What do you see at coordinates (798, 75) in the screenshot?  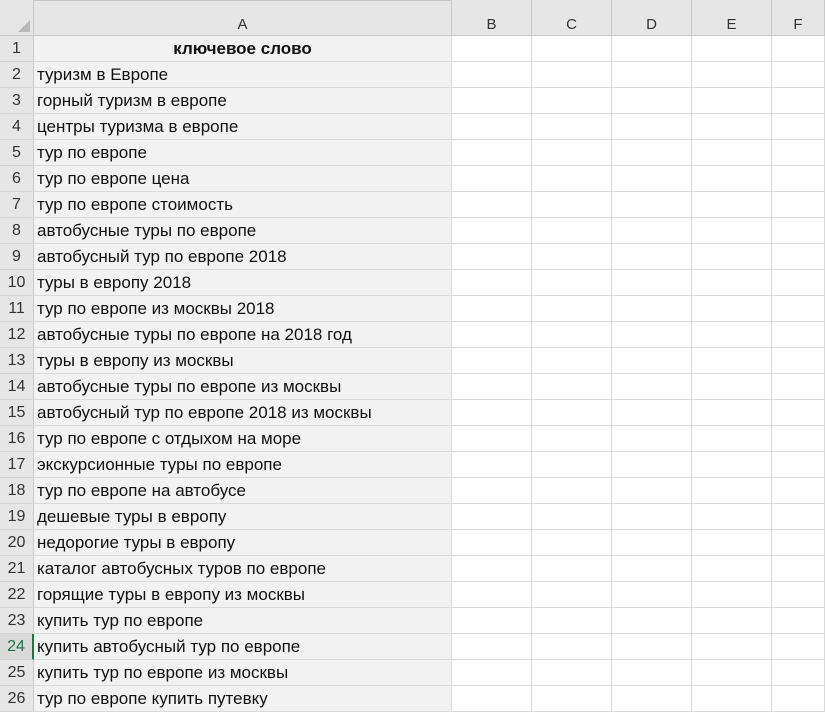 I see `cell-f2` at bounding box center [798, 75].